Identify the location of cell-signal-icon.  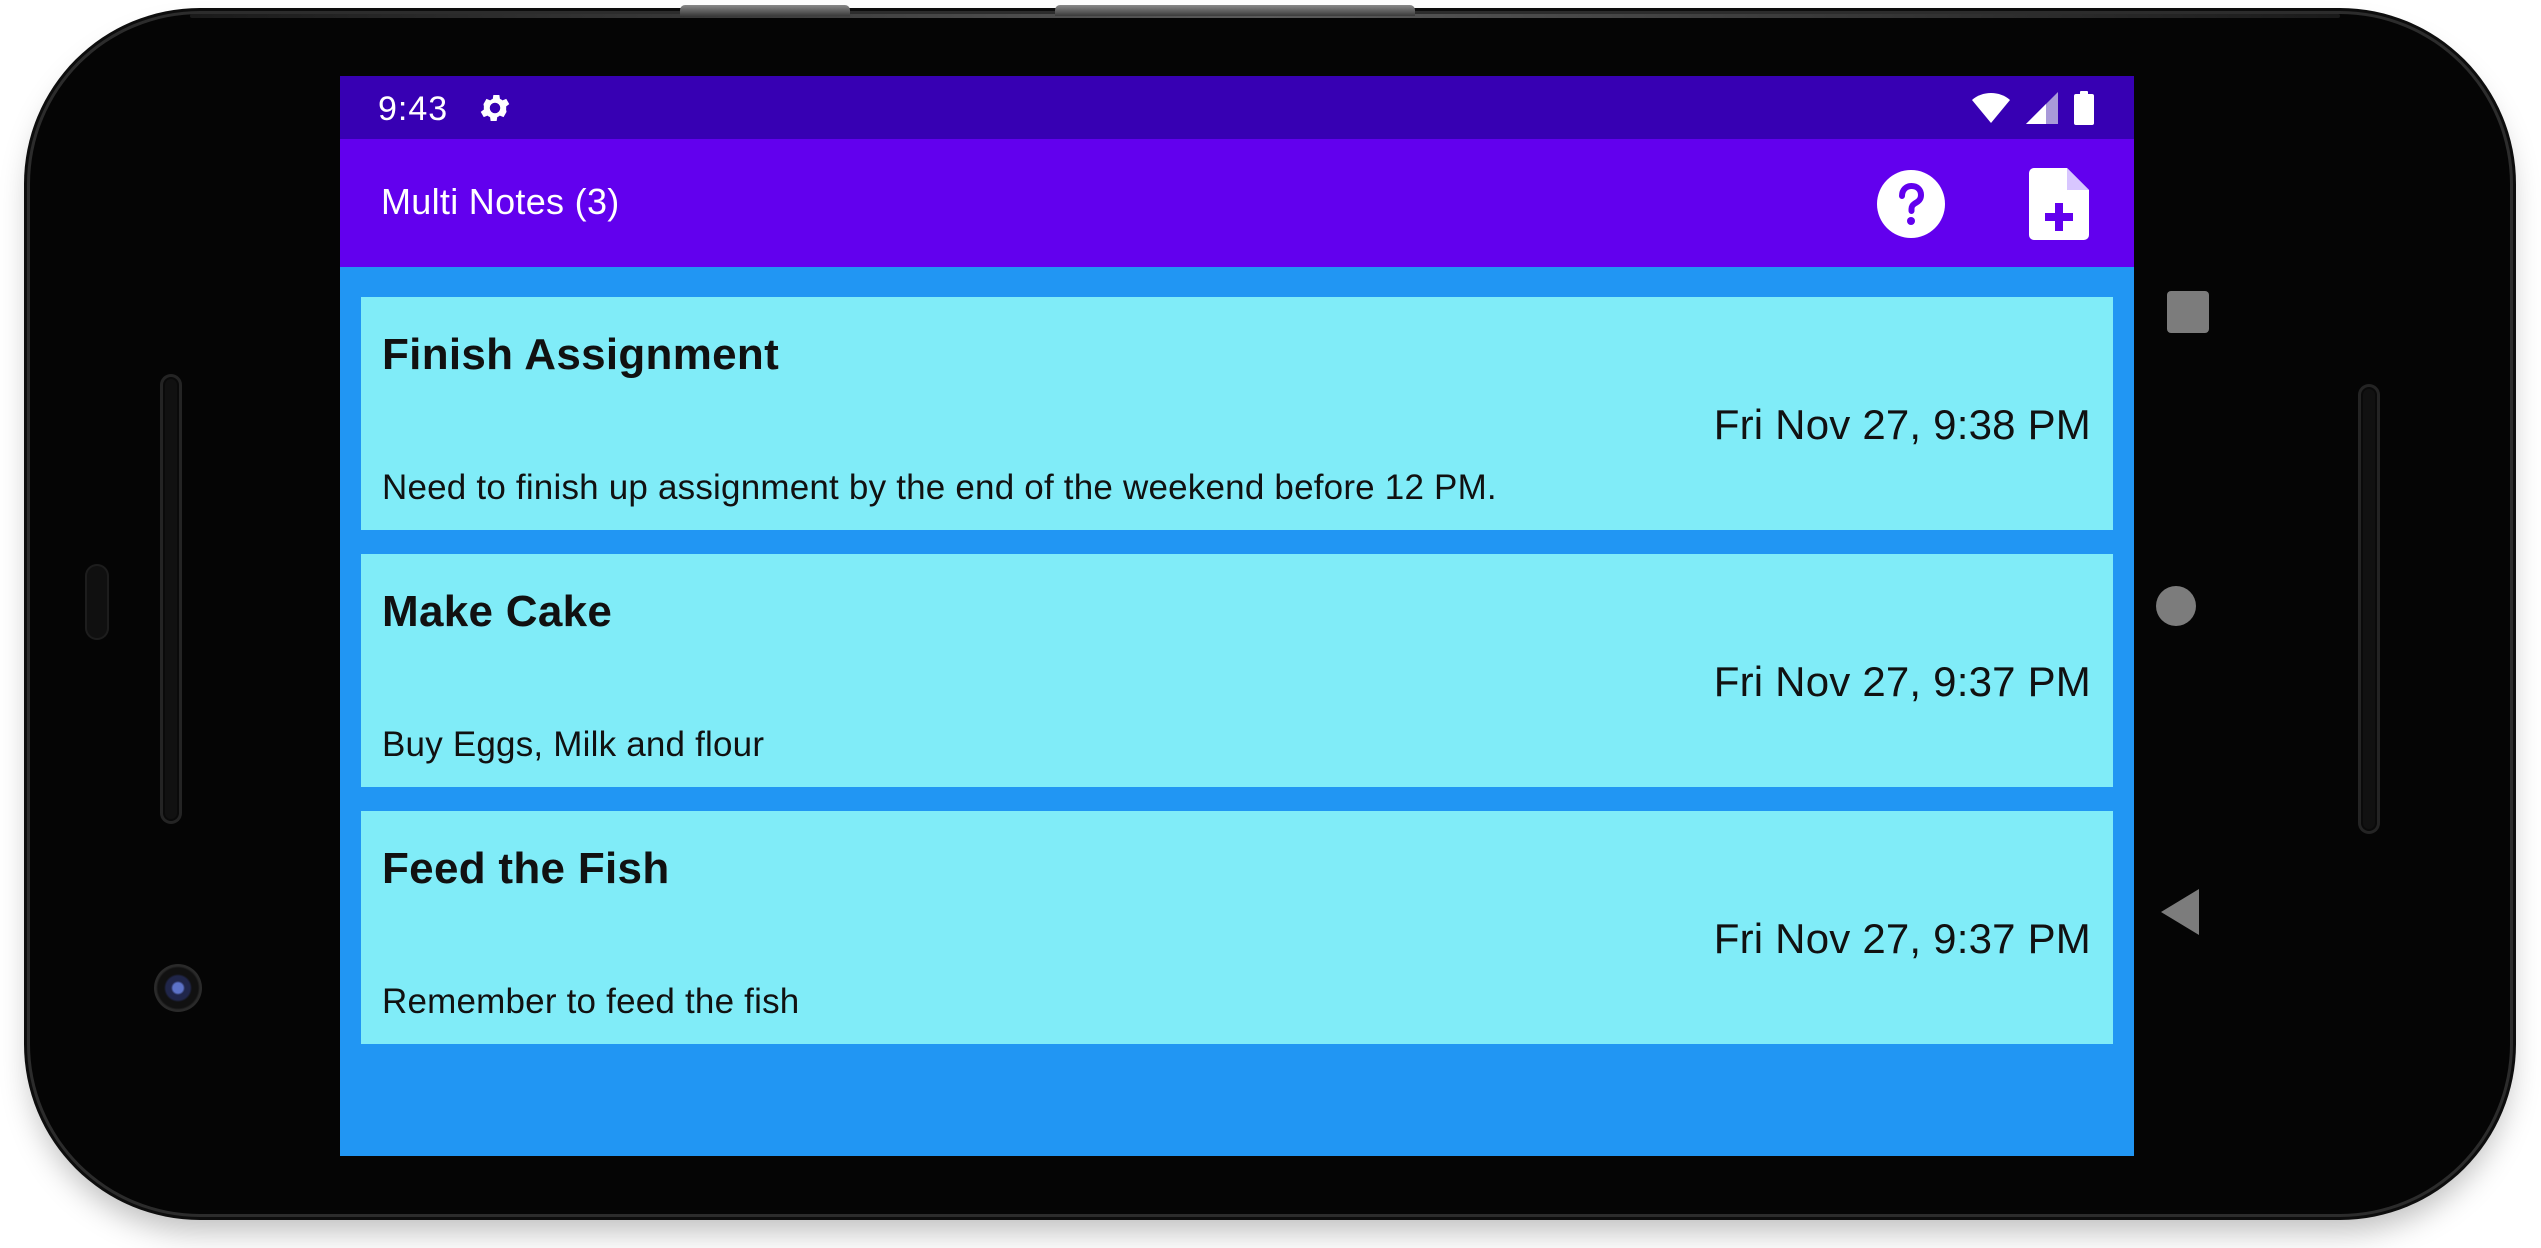
(2042, 108).